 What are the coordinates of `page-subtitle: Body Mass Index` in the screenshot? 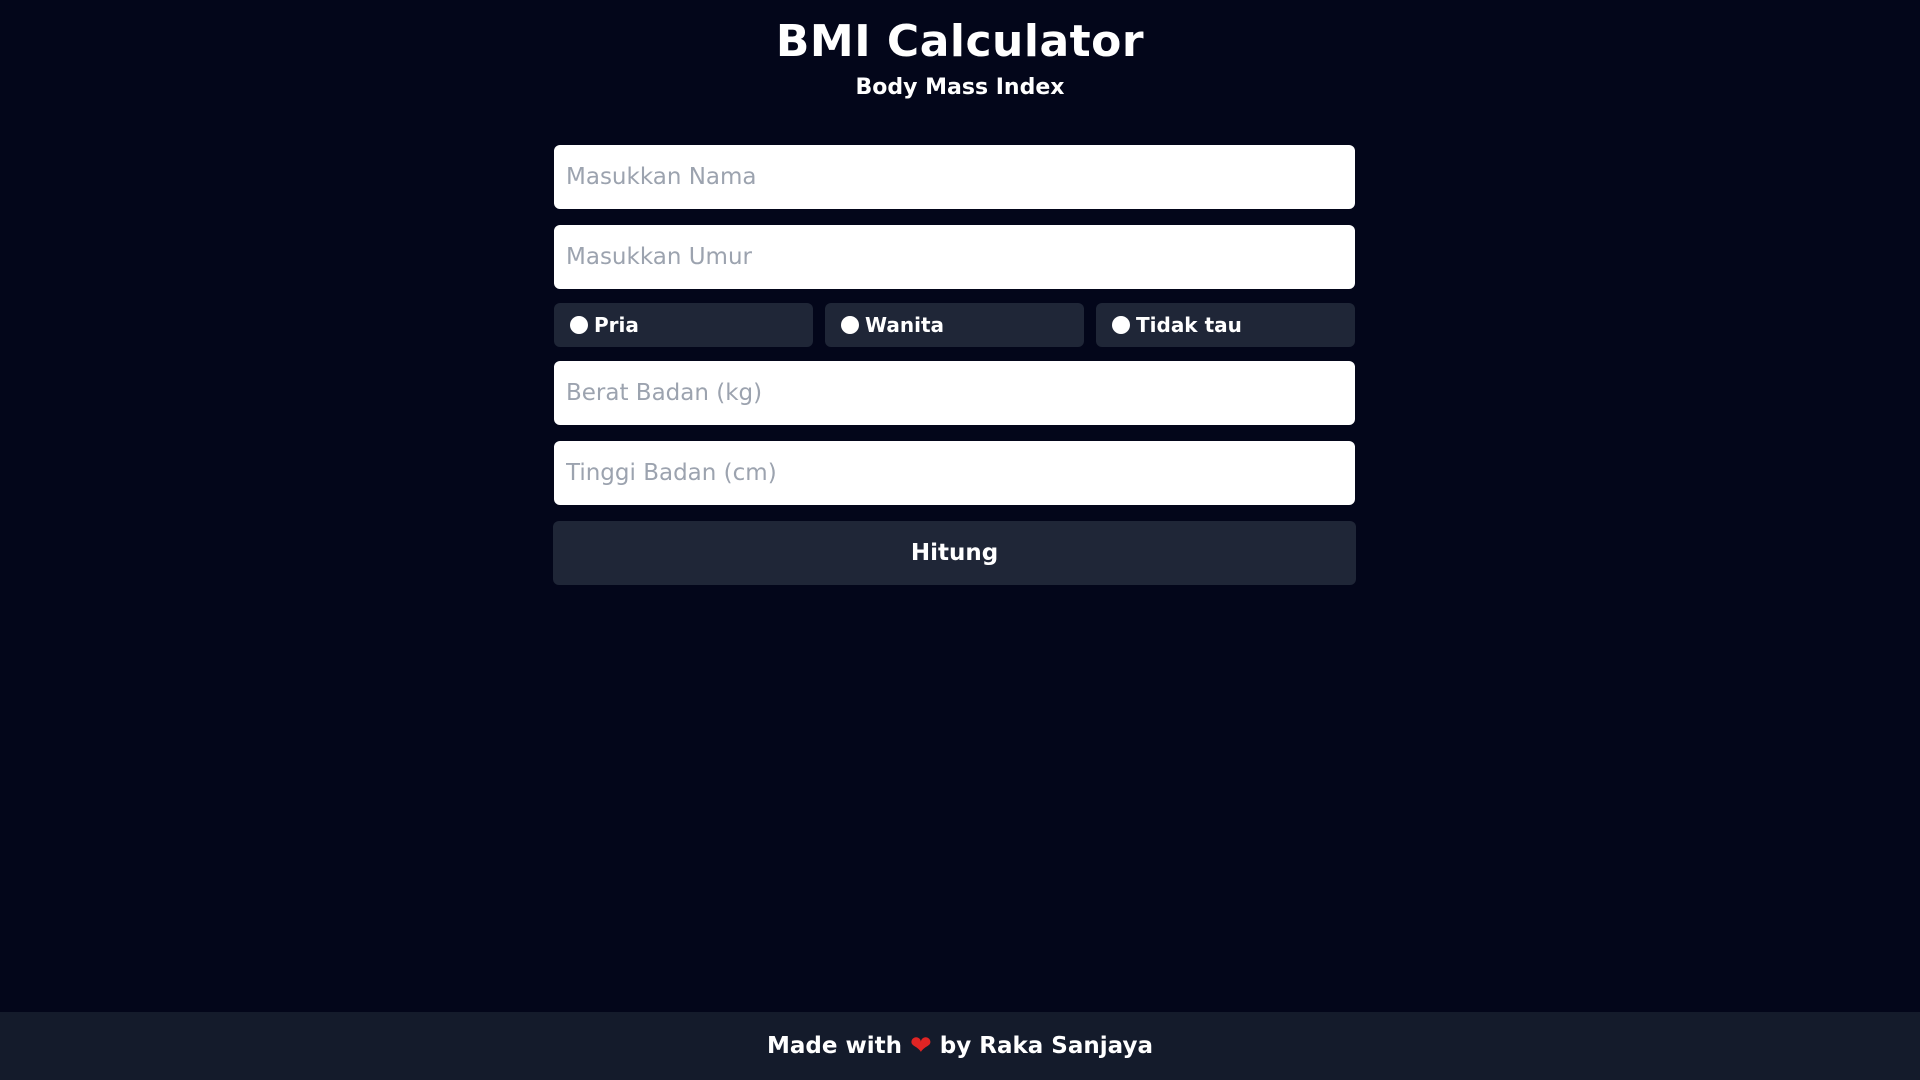 It's located at (960, 87).